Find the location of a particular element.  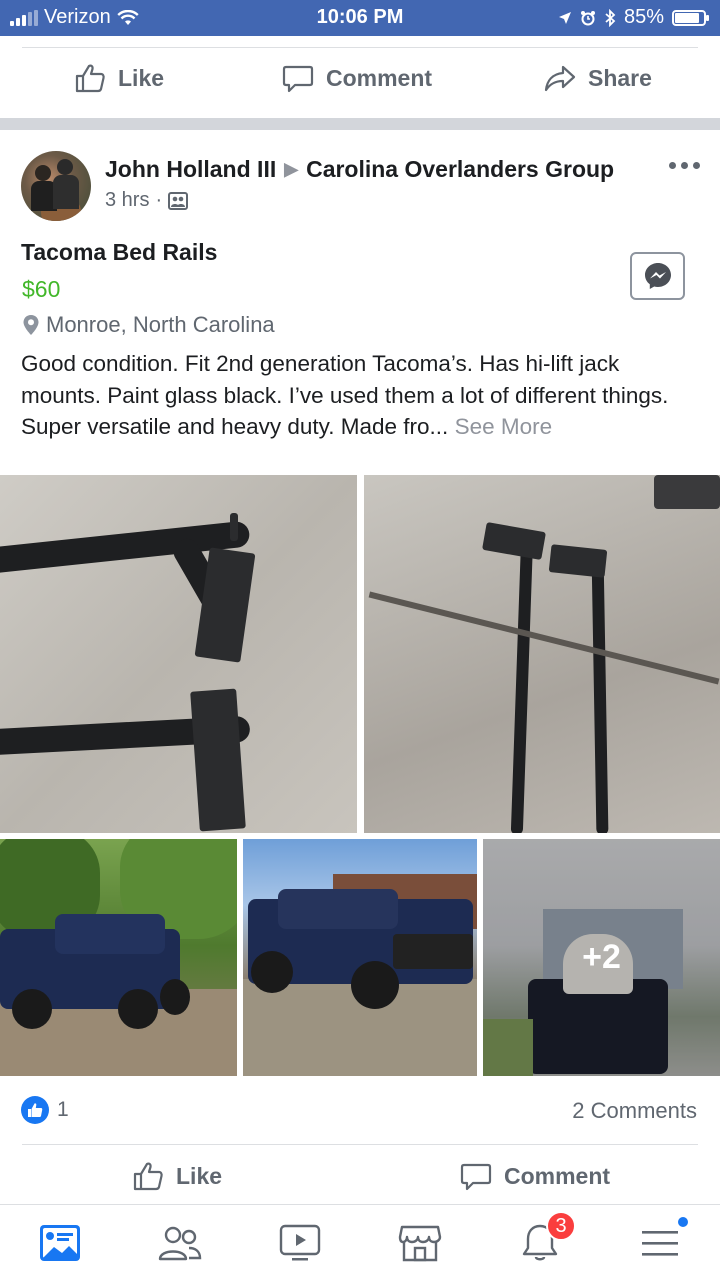

watch-icon is located at coordinates (300, 1242).